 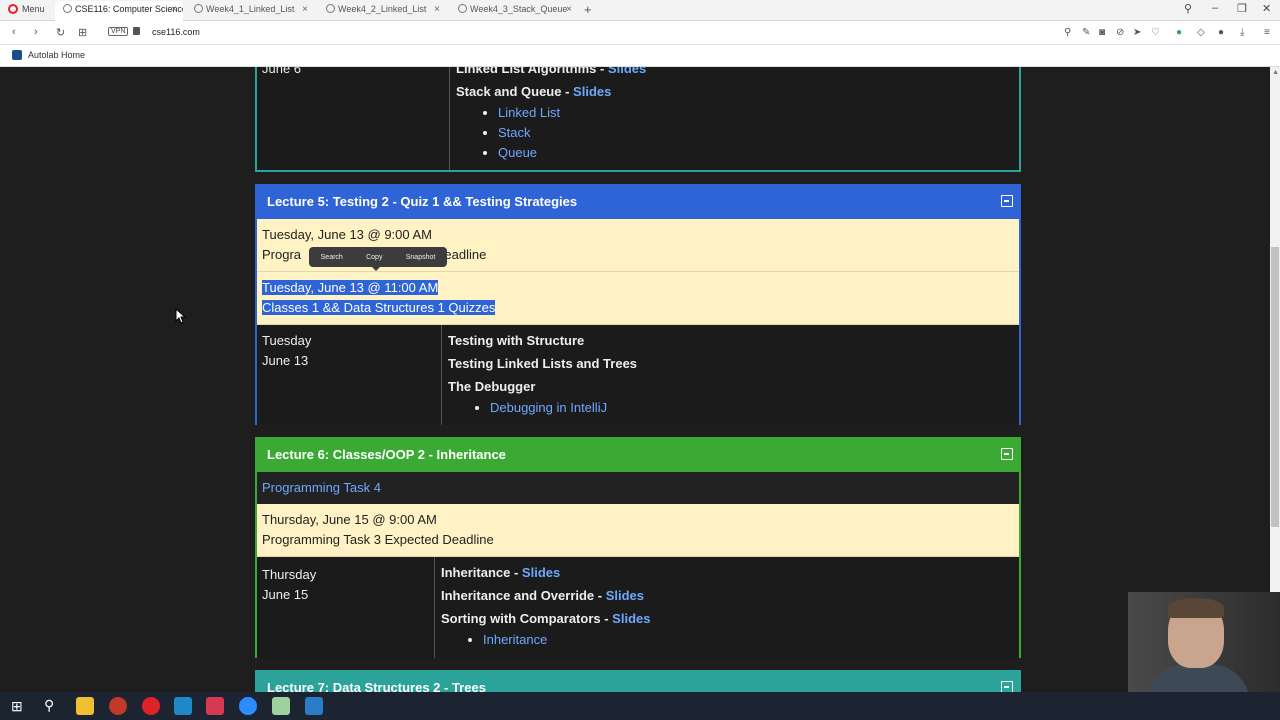 I want to click on zoom-app-icon, so click(x=248, y=706).